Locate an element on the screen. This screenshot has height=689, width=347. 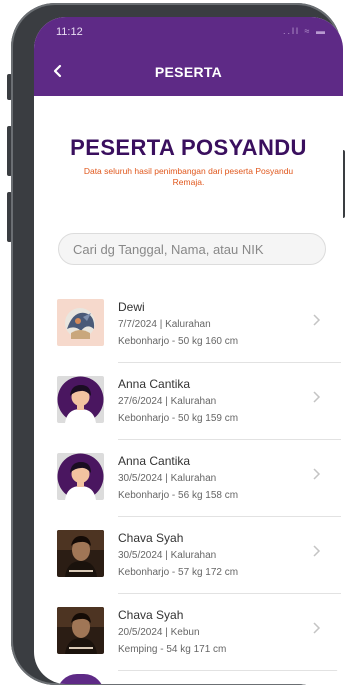
participant-measurements: Kemping - 54 kg 171 cm is located at coordinates (172, 649).